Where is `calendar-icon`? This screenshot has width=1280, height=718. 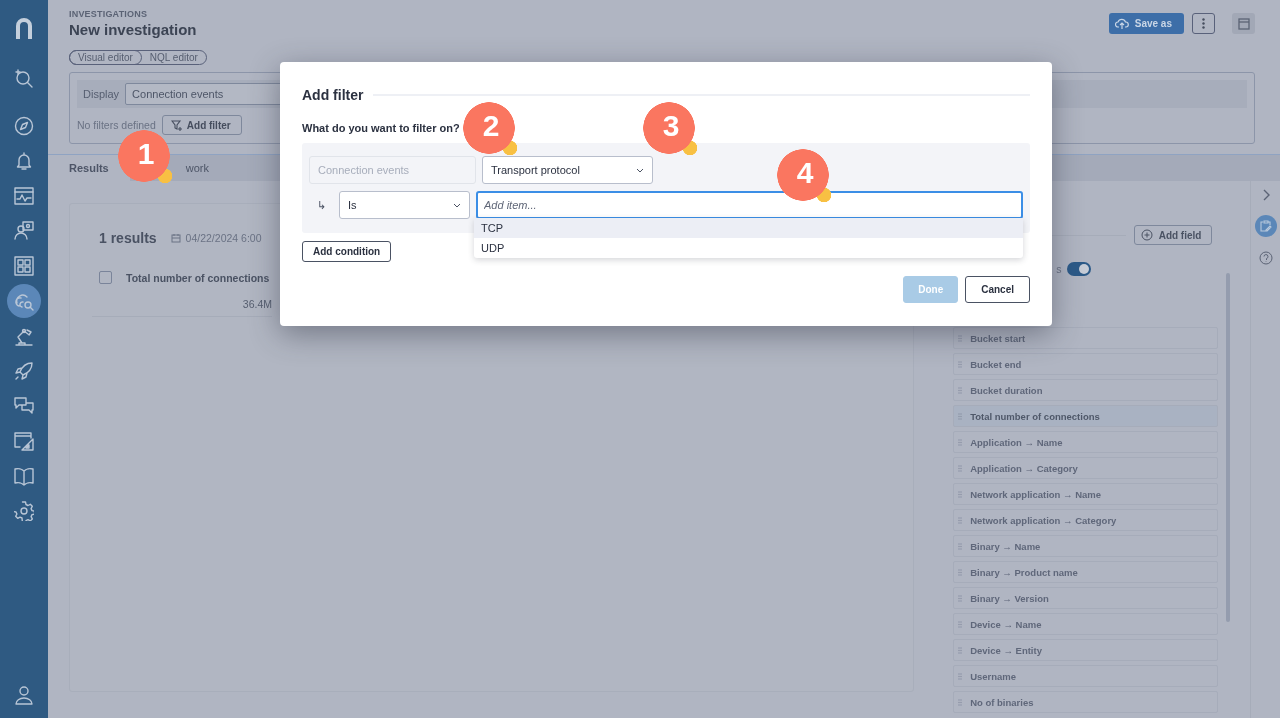
calendar-icon is located at coordinates (175, 238).